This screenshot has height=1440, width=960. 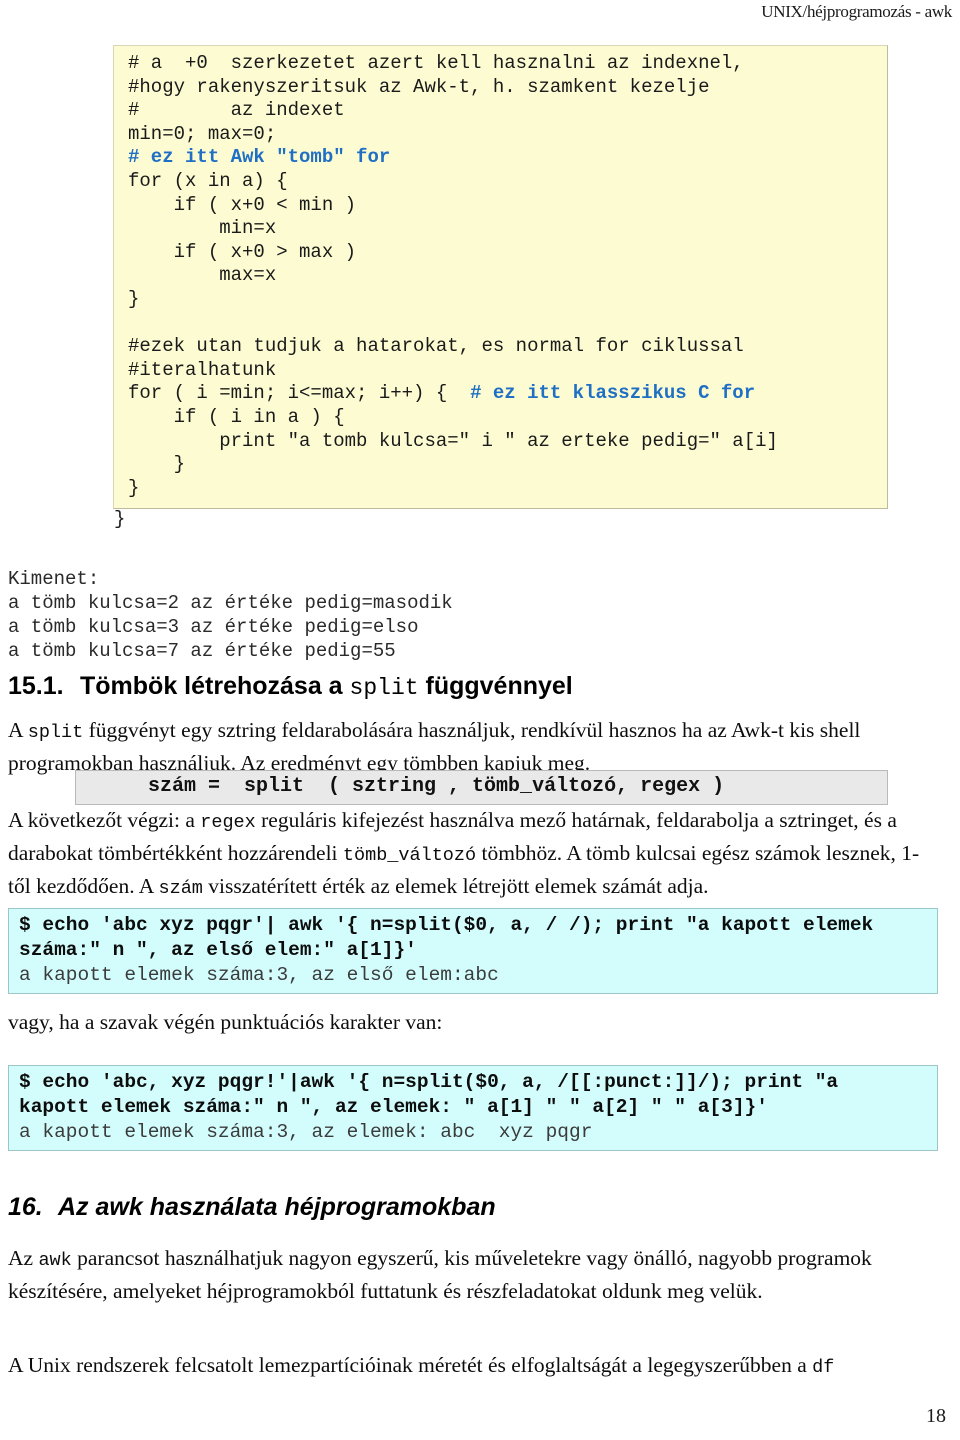 I want to click on section-number-15-1: 15.1., so click(x=36, y=686).